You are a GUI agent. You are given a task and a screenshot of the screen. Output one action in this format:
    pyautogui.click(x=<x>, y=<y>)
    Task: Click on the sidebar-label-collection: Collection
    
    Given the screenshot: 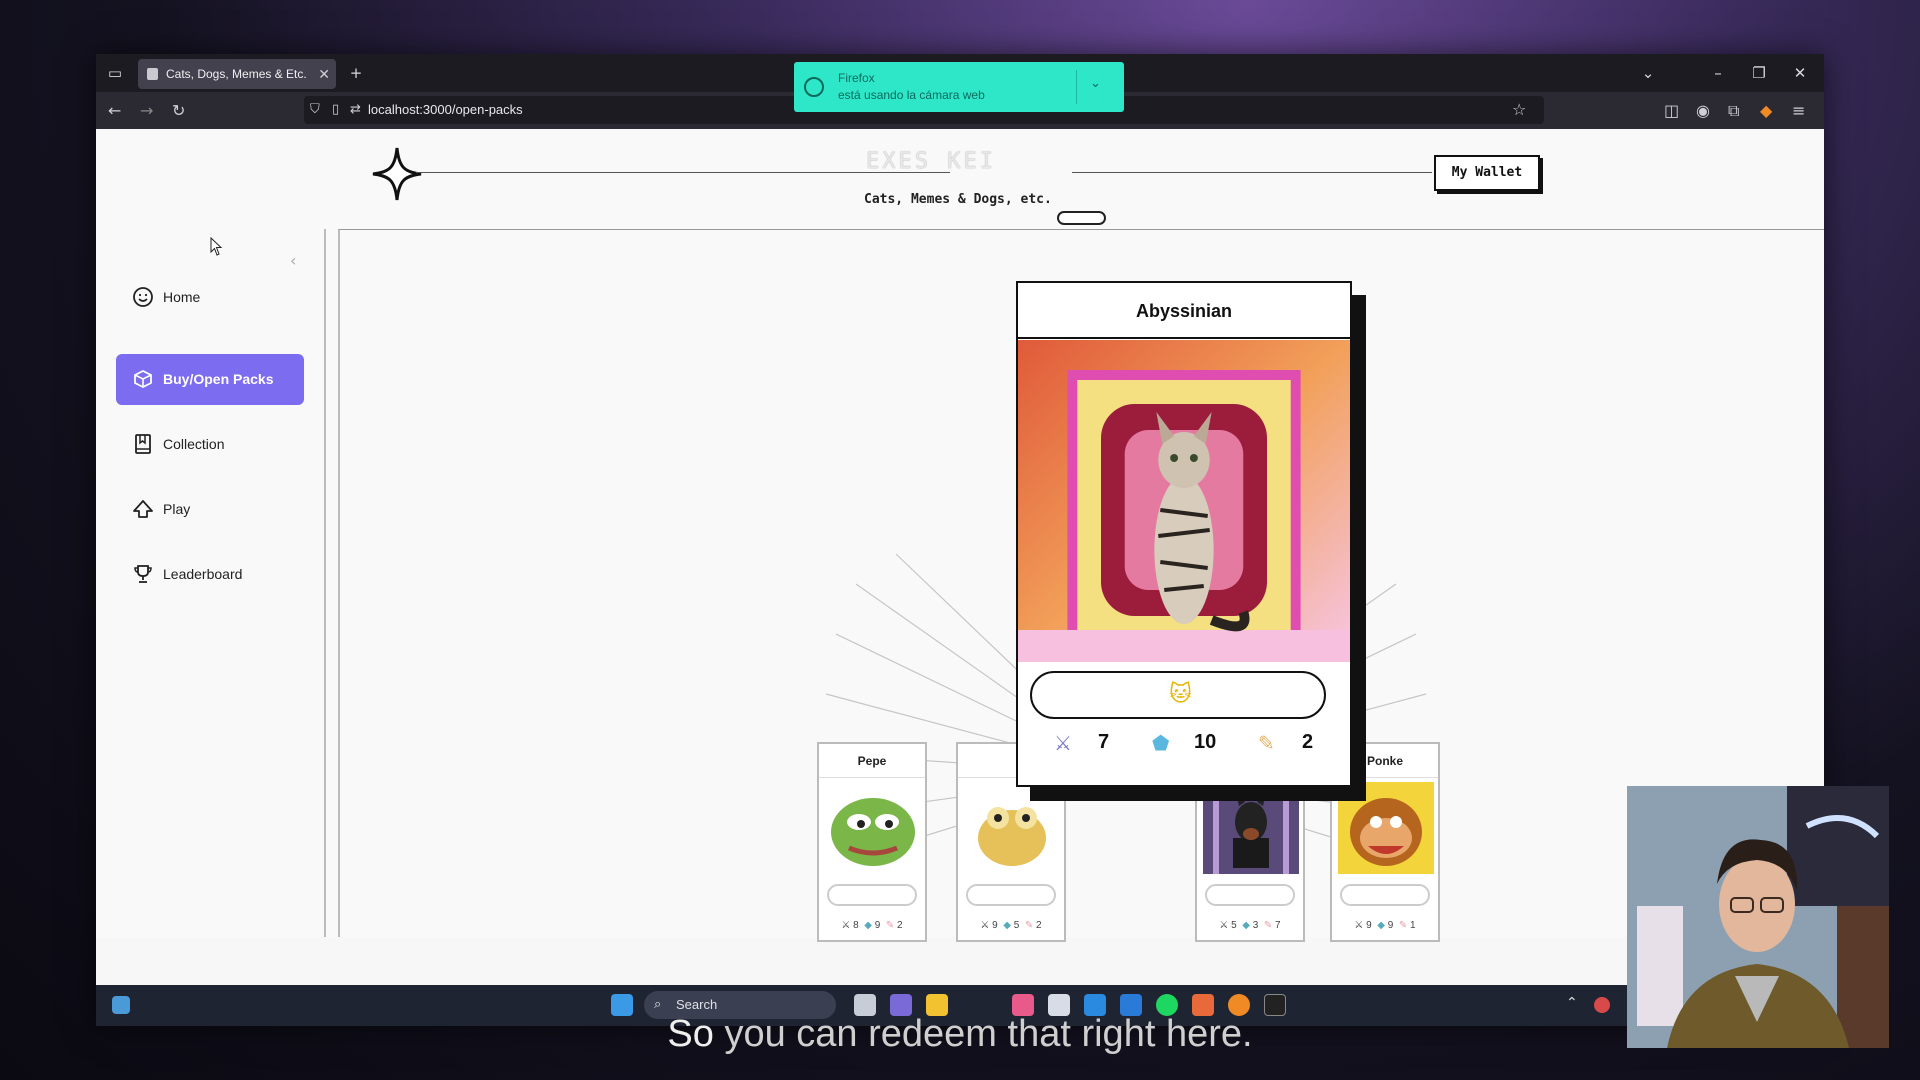 What is the action you would take?
    pyautogui.click(x=194, y=444)
    